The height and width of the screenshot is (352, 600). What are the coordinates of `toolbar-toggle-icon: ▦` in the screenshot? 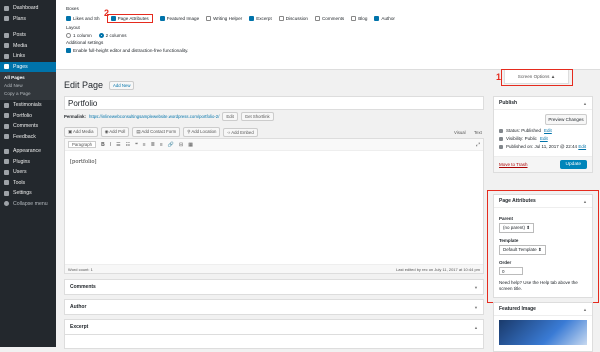 It's located at (190, 145).